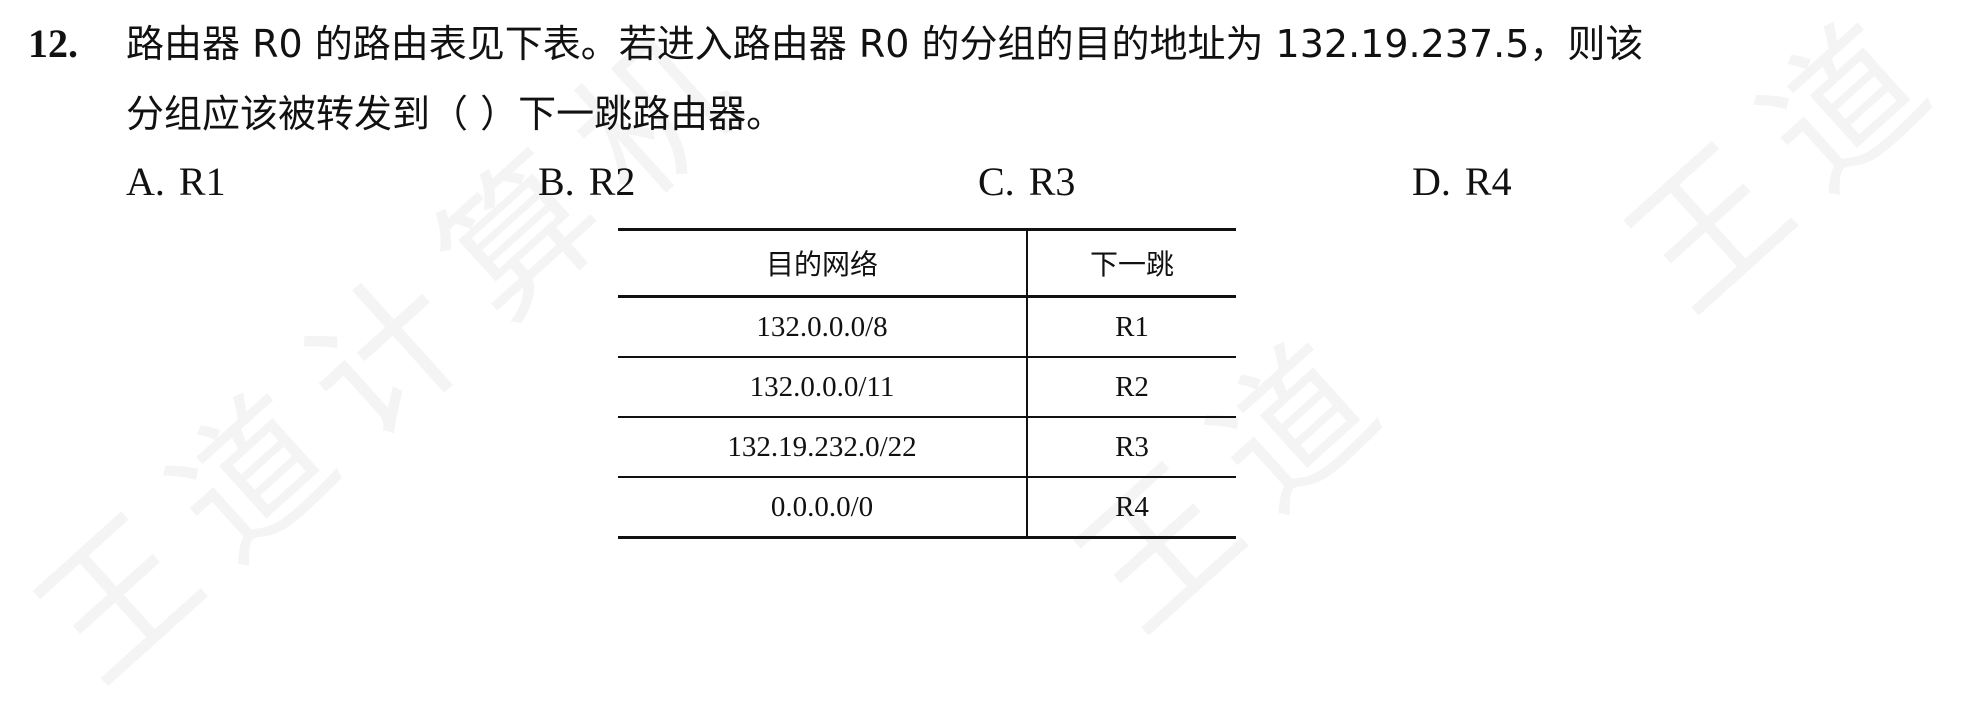 The width and height of the screenshot is (1972, 720). Describe the element at coordinates (1131, 263) in the screenshot. I see `header-next-hop: 下一跳` at that location.